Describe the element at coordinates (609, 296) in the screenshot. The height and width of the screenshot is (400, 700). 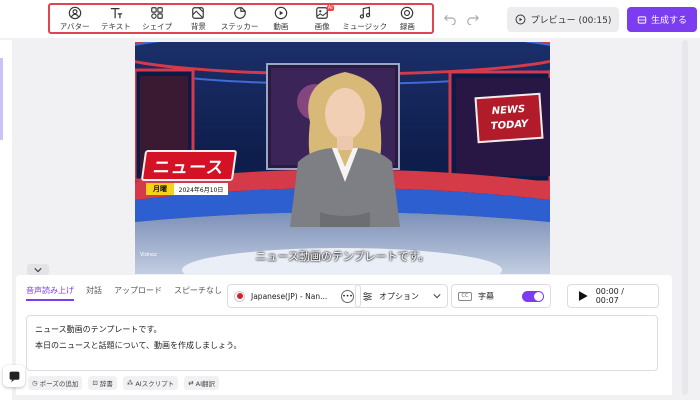
I see `playback-time: 00:00 / 00:07` at that location.